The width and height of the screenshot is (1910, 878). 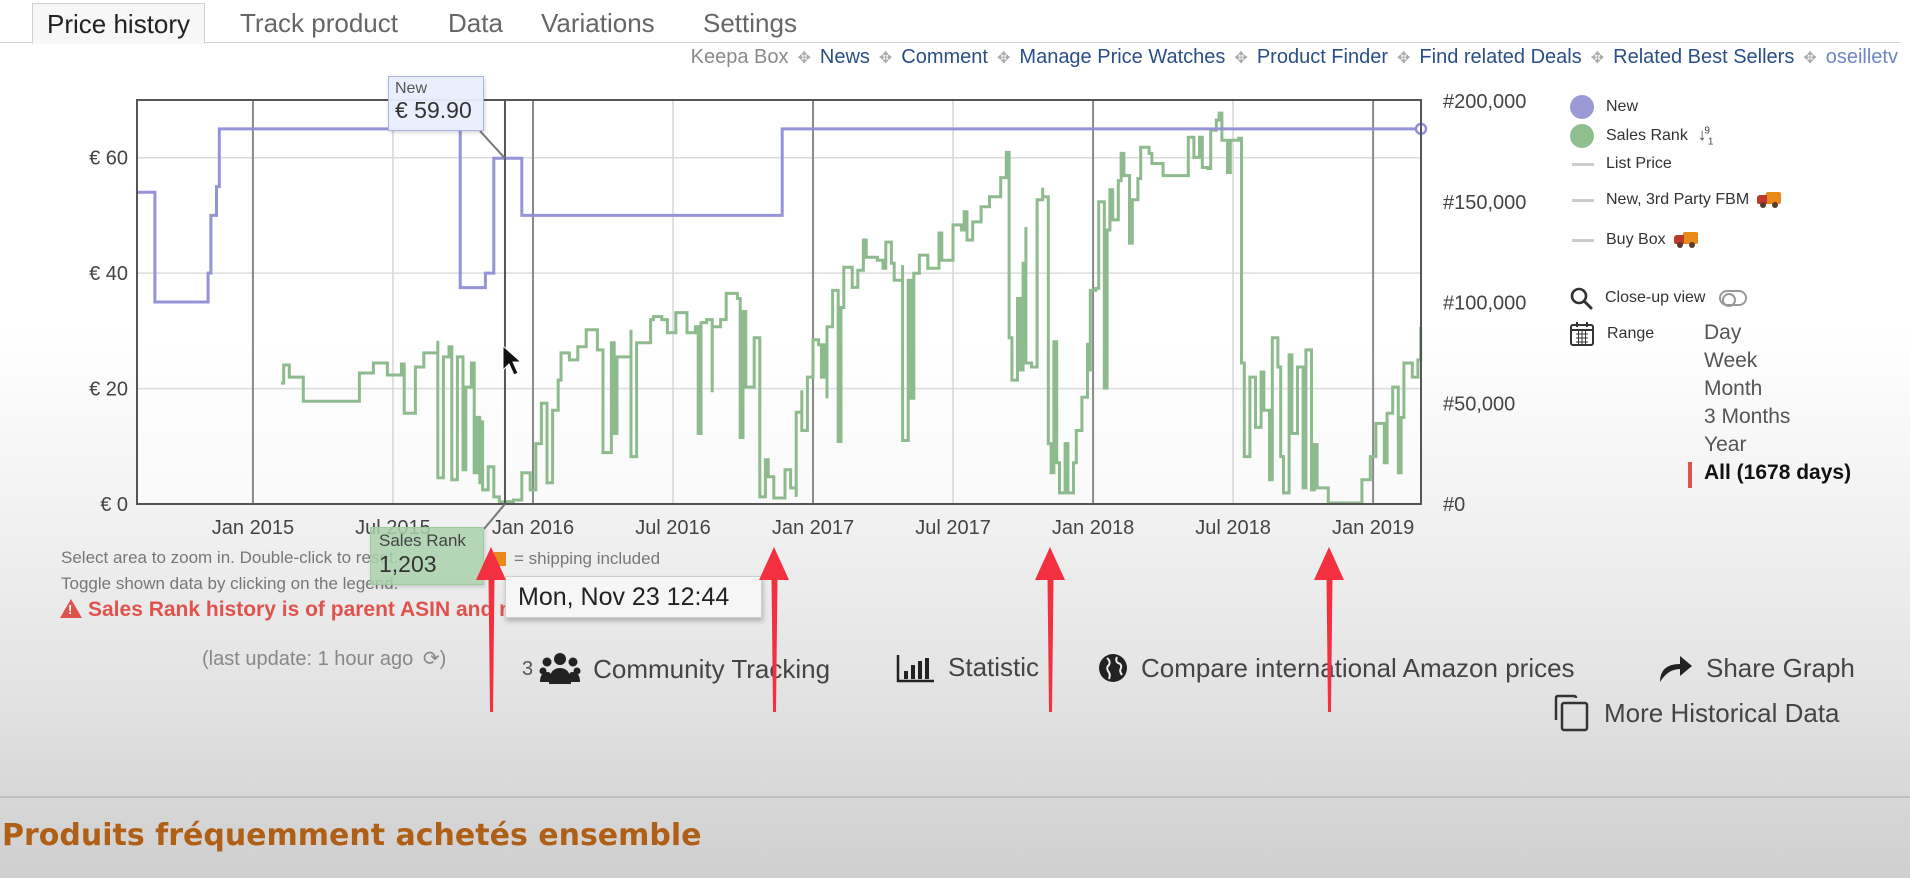 I want to click on range-option-week: Week, so click(x=1730, y=361).